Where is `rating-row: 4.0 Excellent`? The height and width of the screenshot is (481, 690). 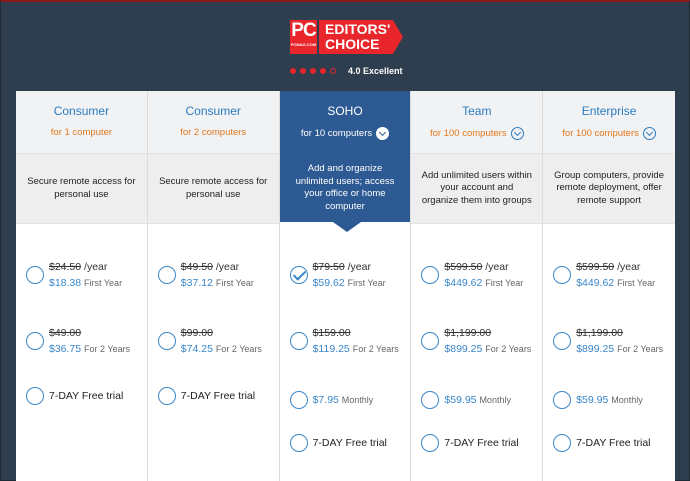 rating-row: 4.0 Excellent is located at coordinates (350, 71).